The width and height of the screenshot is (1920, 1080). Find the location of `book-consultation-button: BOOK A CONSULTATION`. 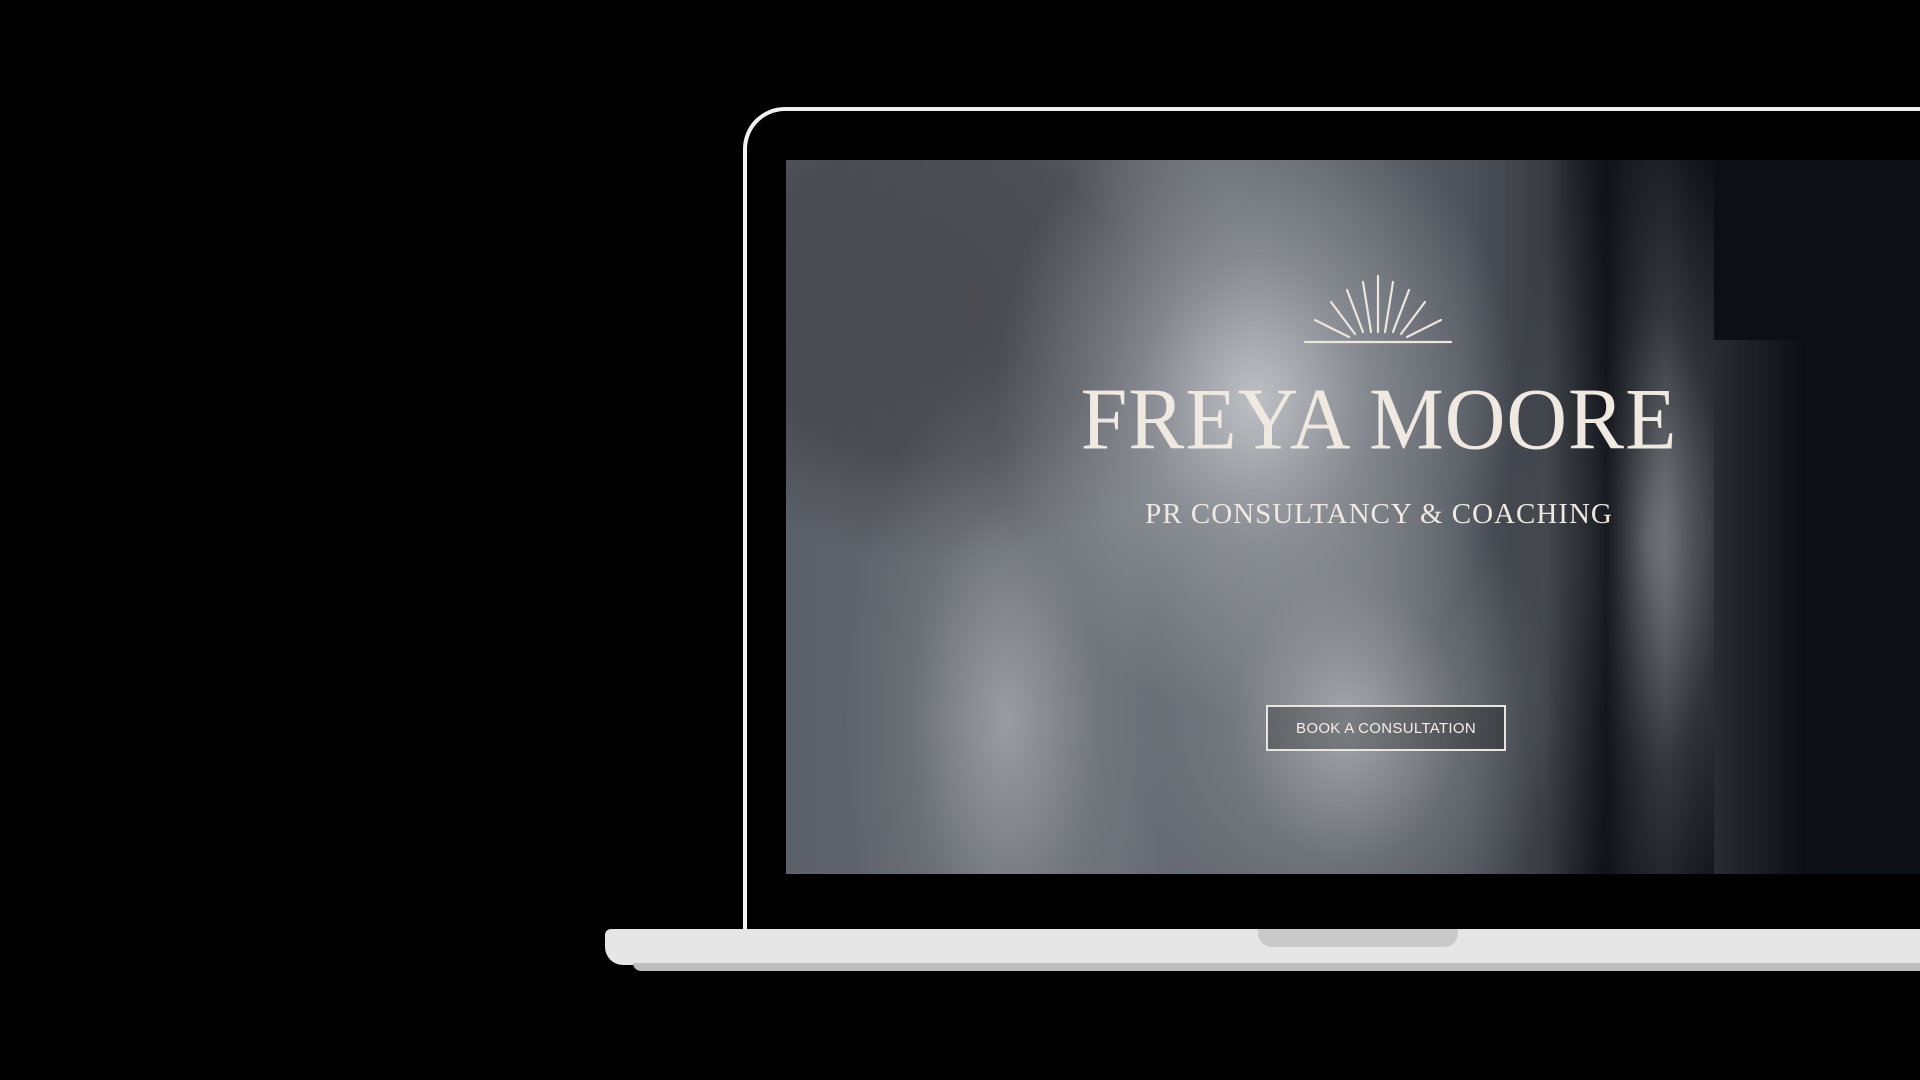

book-consultation-button: BOOK A CONSULTATION is located at coordinates (1386, 728).